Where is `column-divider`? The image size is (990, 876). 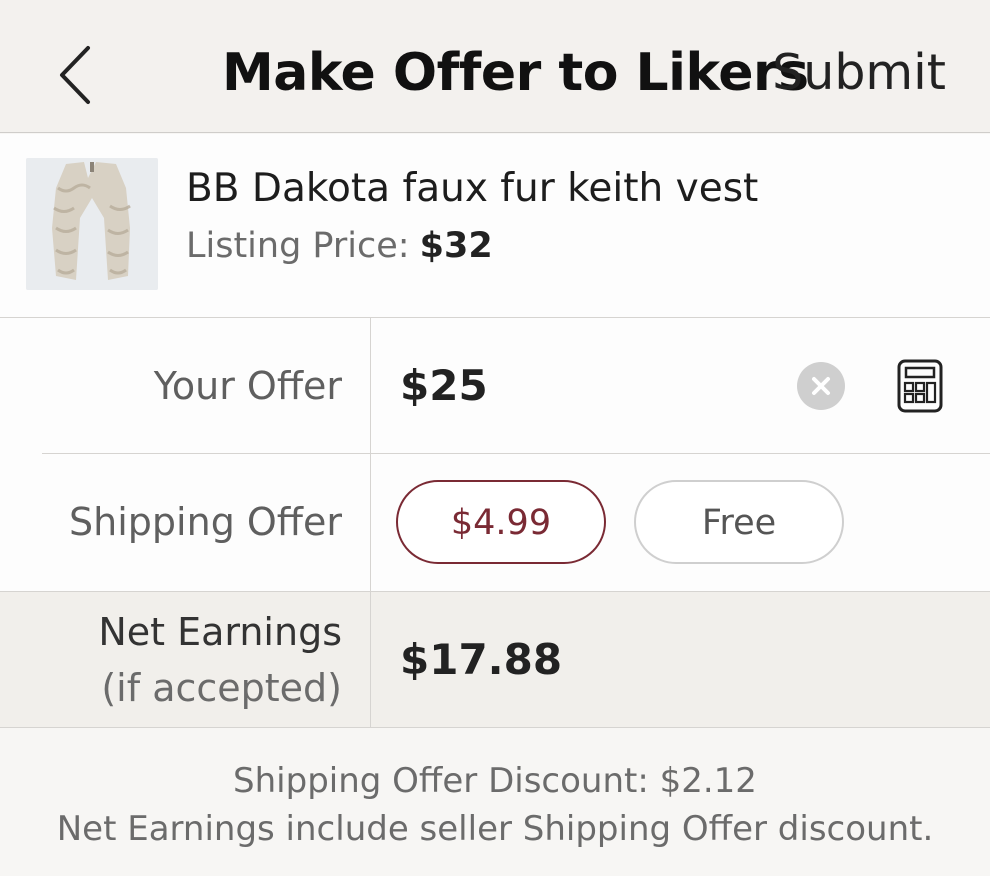
column-divider is located at coordinates (370, 523).